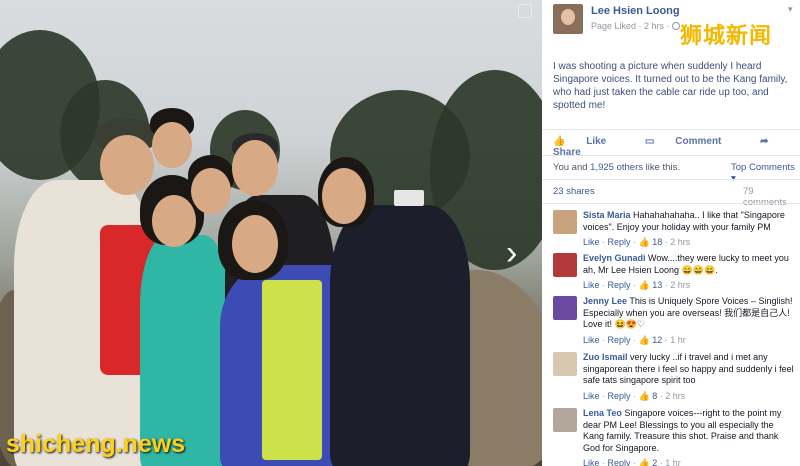  What do you see at coordinates (632, 462) in the screenshot?
I see `comment-meta: Like · Reply · 👍 2 · 1 hr` at bounding box center [632, 462].